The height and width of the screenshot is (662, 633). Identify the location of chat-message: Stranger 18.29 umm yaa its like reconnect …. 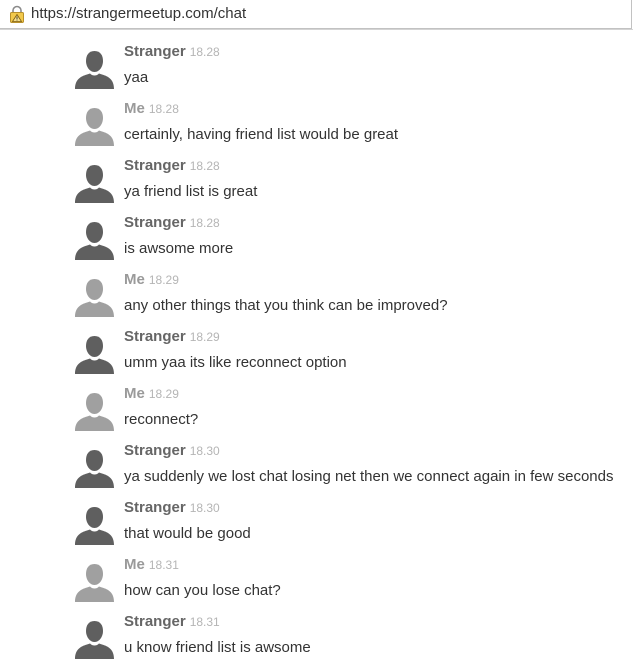
(349, 353).